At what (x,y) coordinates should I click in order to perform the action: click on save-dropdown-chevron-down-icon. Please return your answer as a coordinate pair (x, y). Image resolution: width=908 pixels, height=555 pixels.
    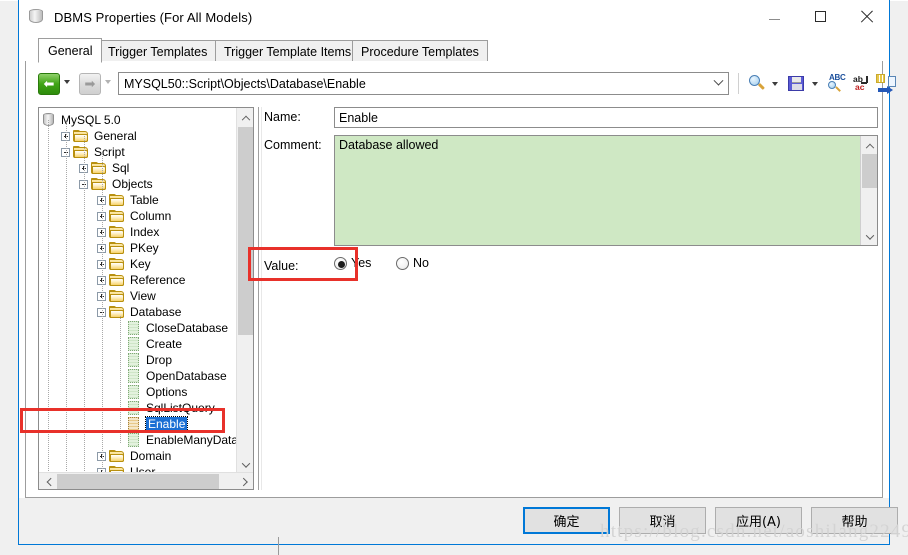
    Looking at the image, I should click on (815, 84).